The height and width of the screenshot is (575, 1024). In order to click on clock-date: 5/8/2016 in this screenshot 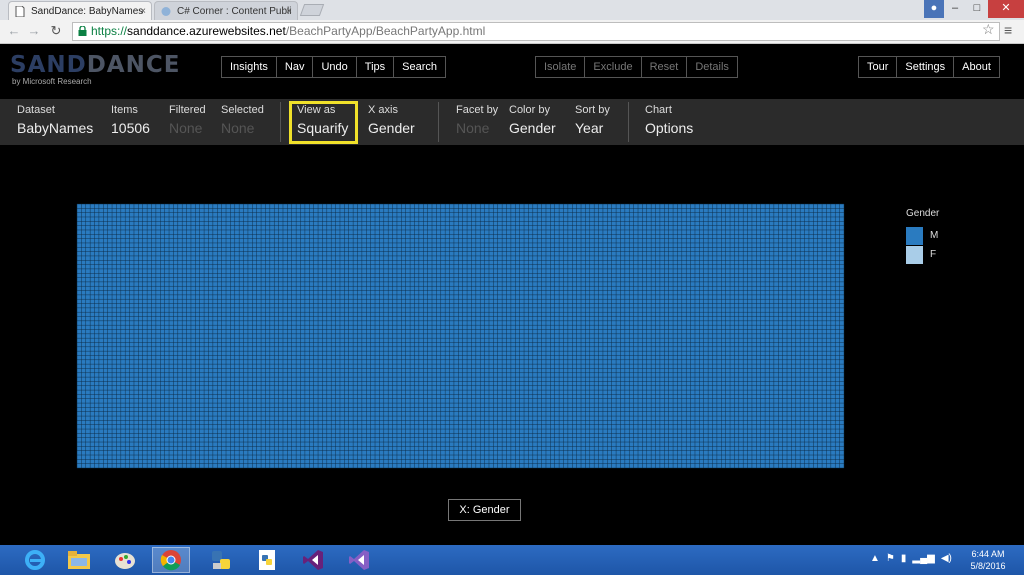, I will do `click(988, 566)`.